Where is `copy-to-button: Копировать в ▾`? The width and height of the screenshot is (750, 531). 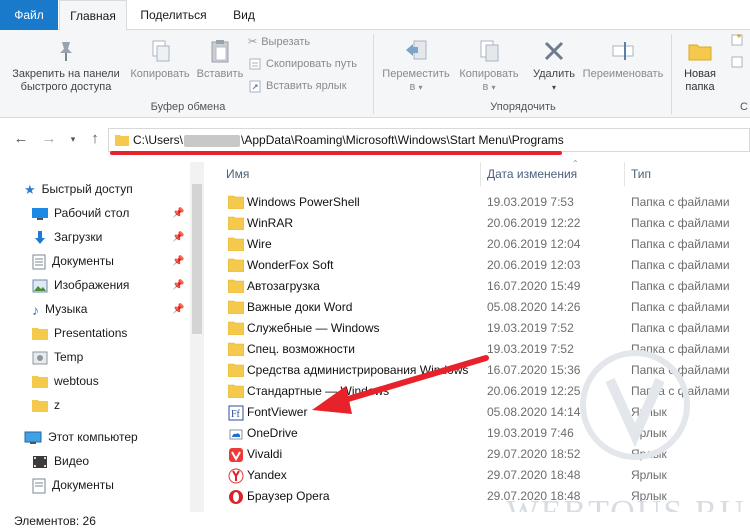
copy-to-button: Копировать в ▾ is located at coordinates (489, 66).